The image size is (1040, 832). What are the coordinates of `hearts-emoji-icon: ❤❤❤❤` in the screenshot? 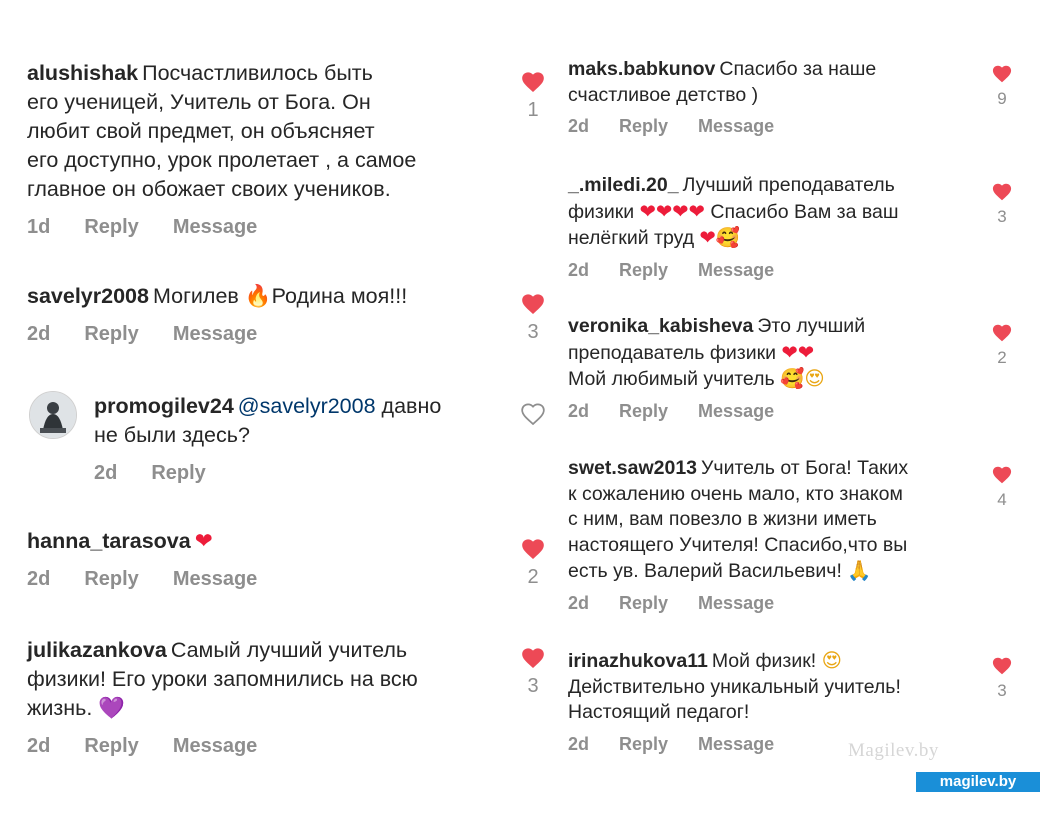 It's located at (672, 211).